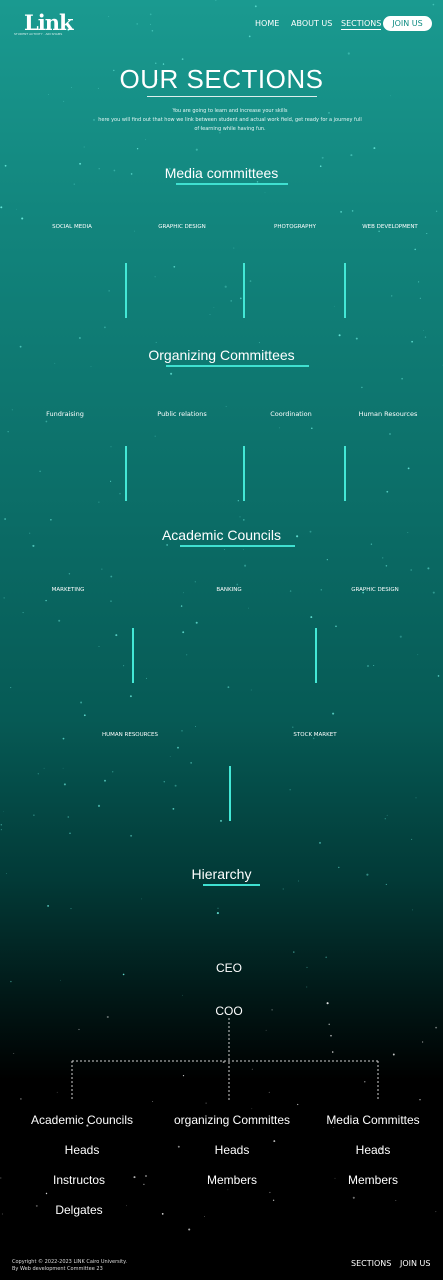  I want to click on hierarchy-media-title: Media Committes, so click(373, 1120).